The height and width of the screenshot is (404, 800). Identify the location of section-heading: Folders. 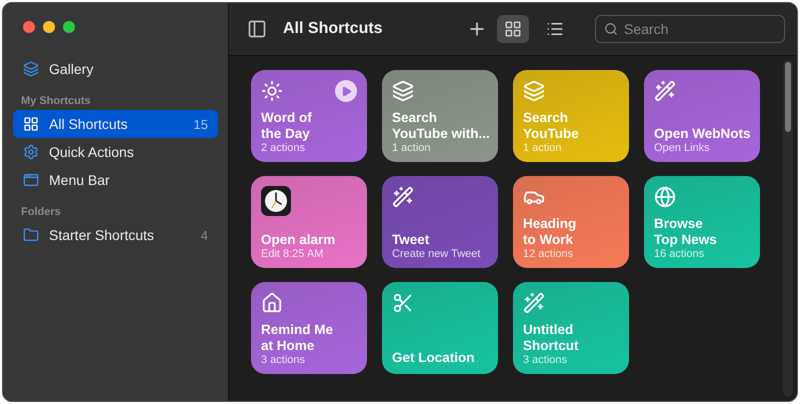
(41, 212).